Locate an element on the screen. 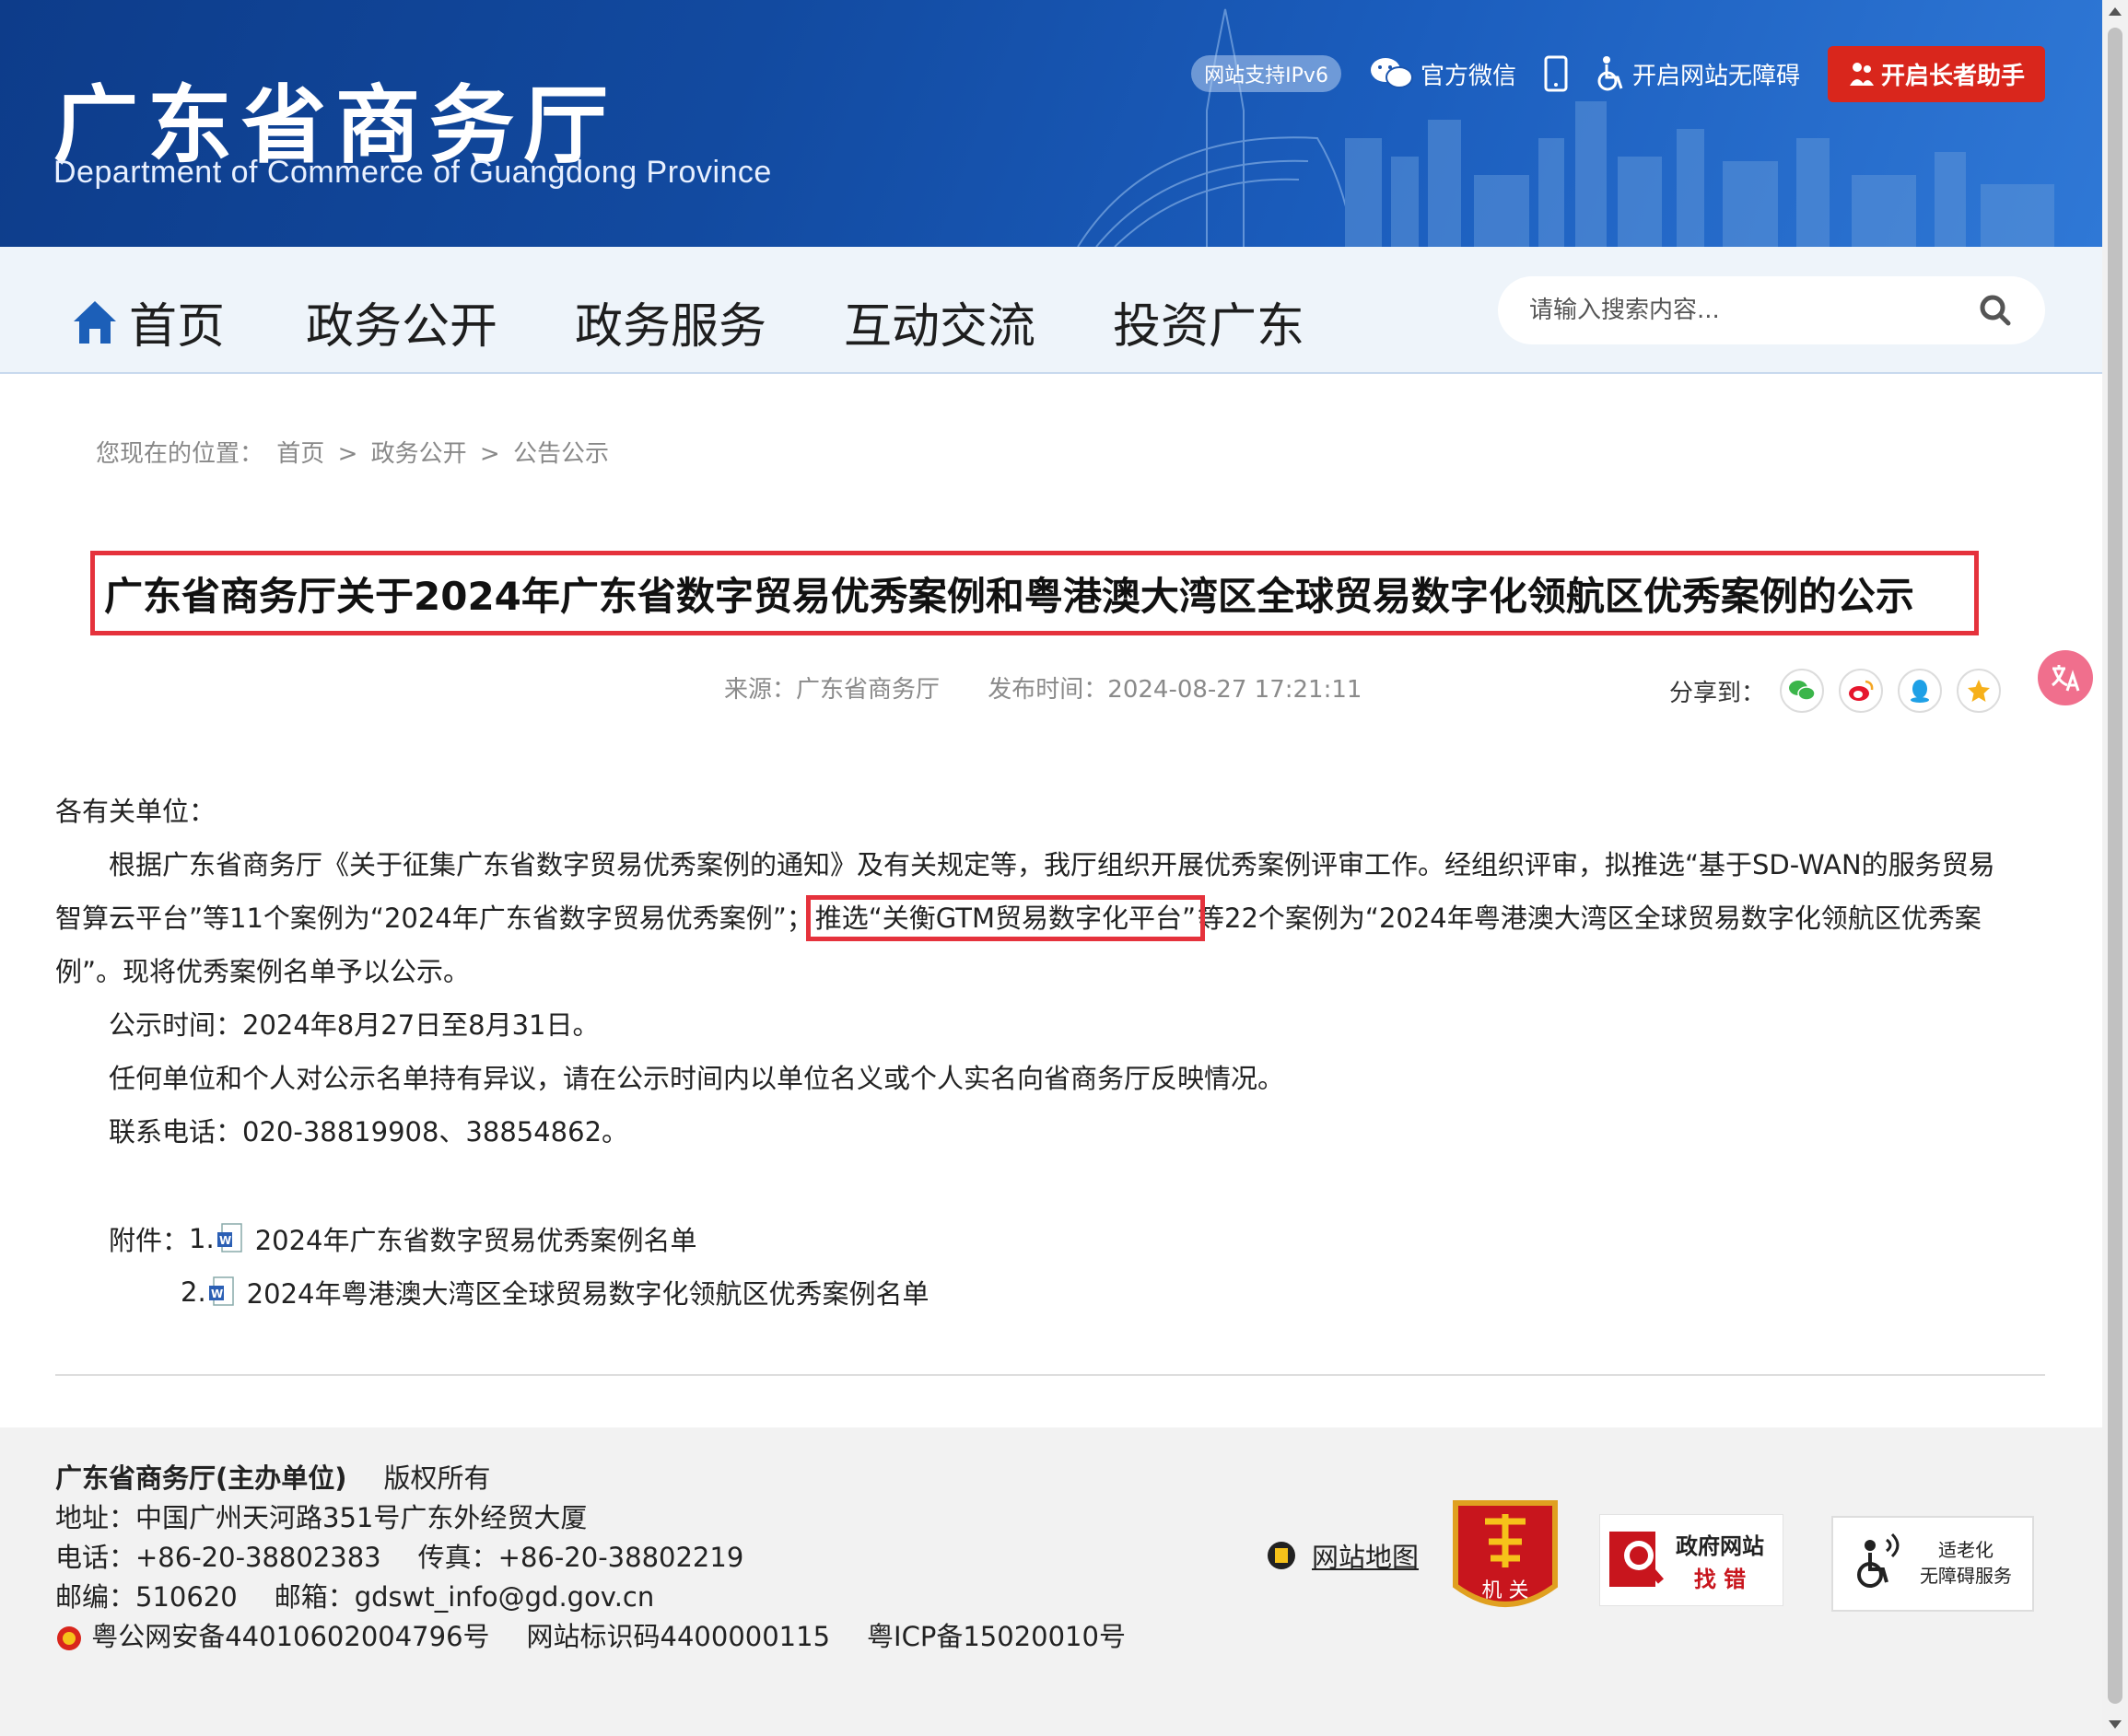  ipv6-badge: 网站支持IPv6 is located at coordinates (1266, 73).